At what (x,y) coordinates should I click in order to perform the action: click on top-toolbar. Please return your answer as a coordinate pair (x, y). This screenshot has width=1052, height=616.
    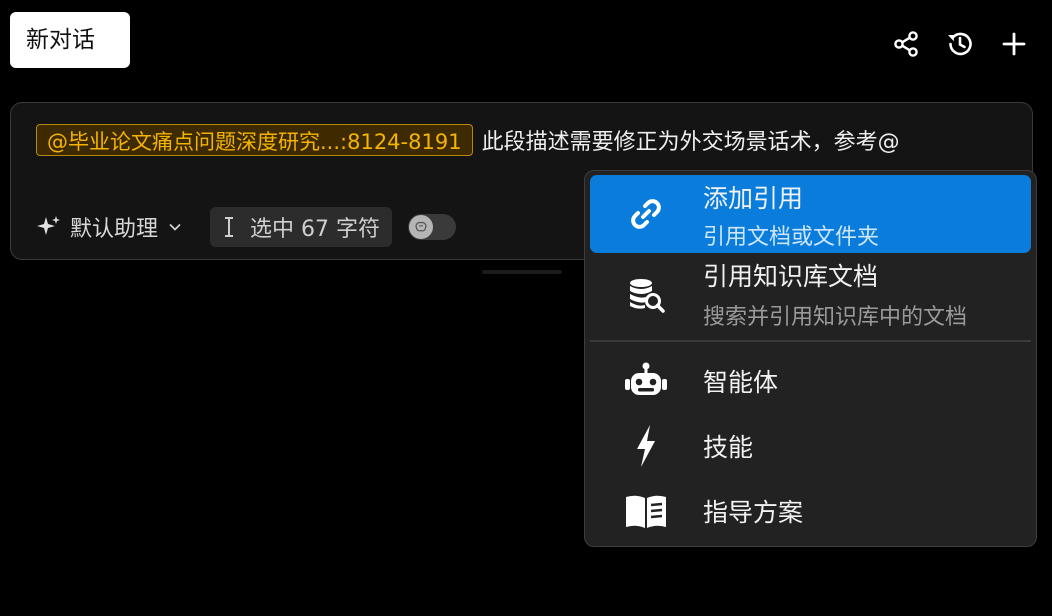
    Looking at the image, I should click on (960, 44).